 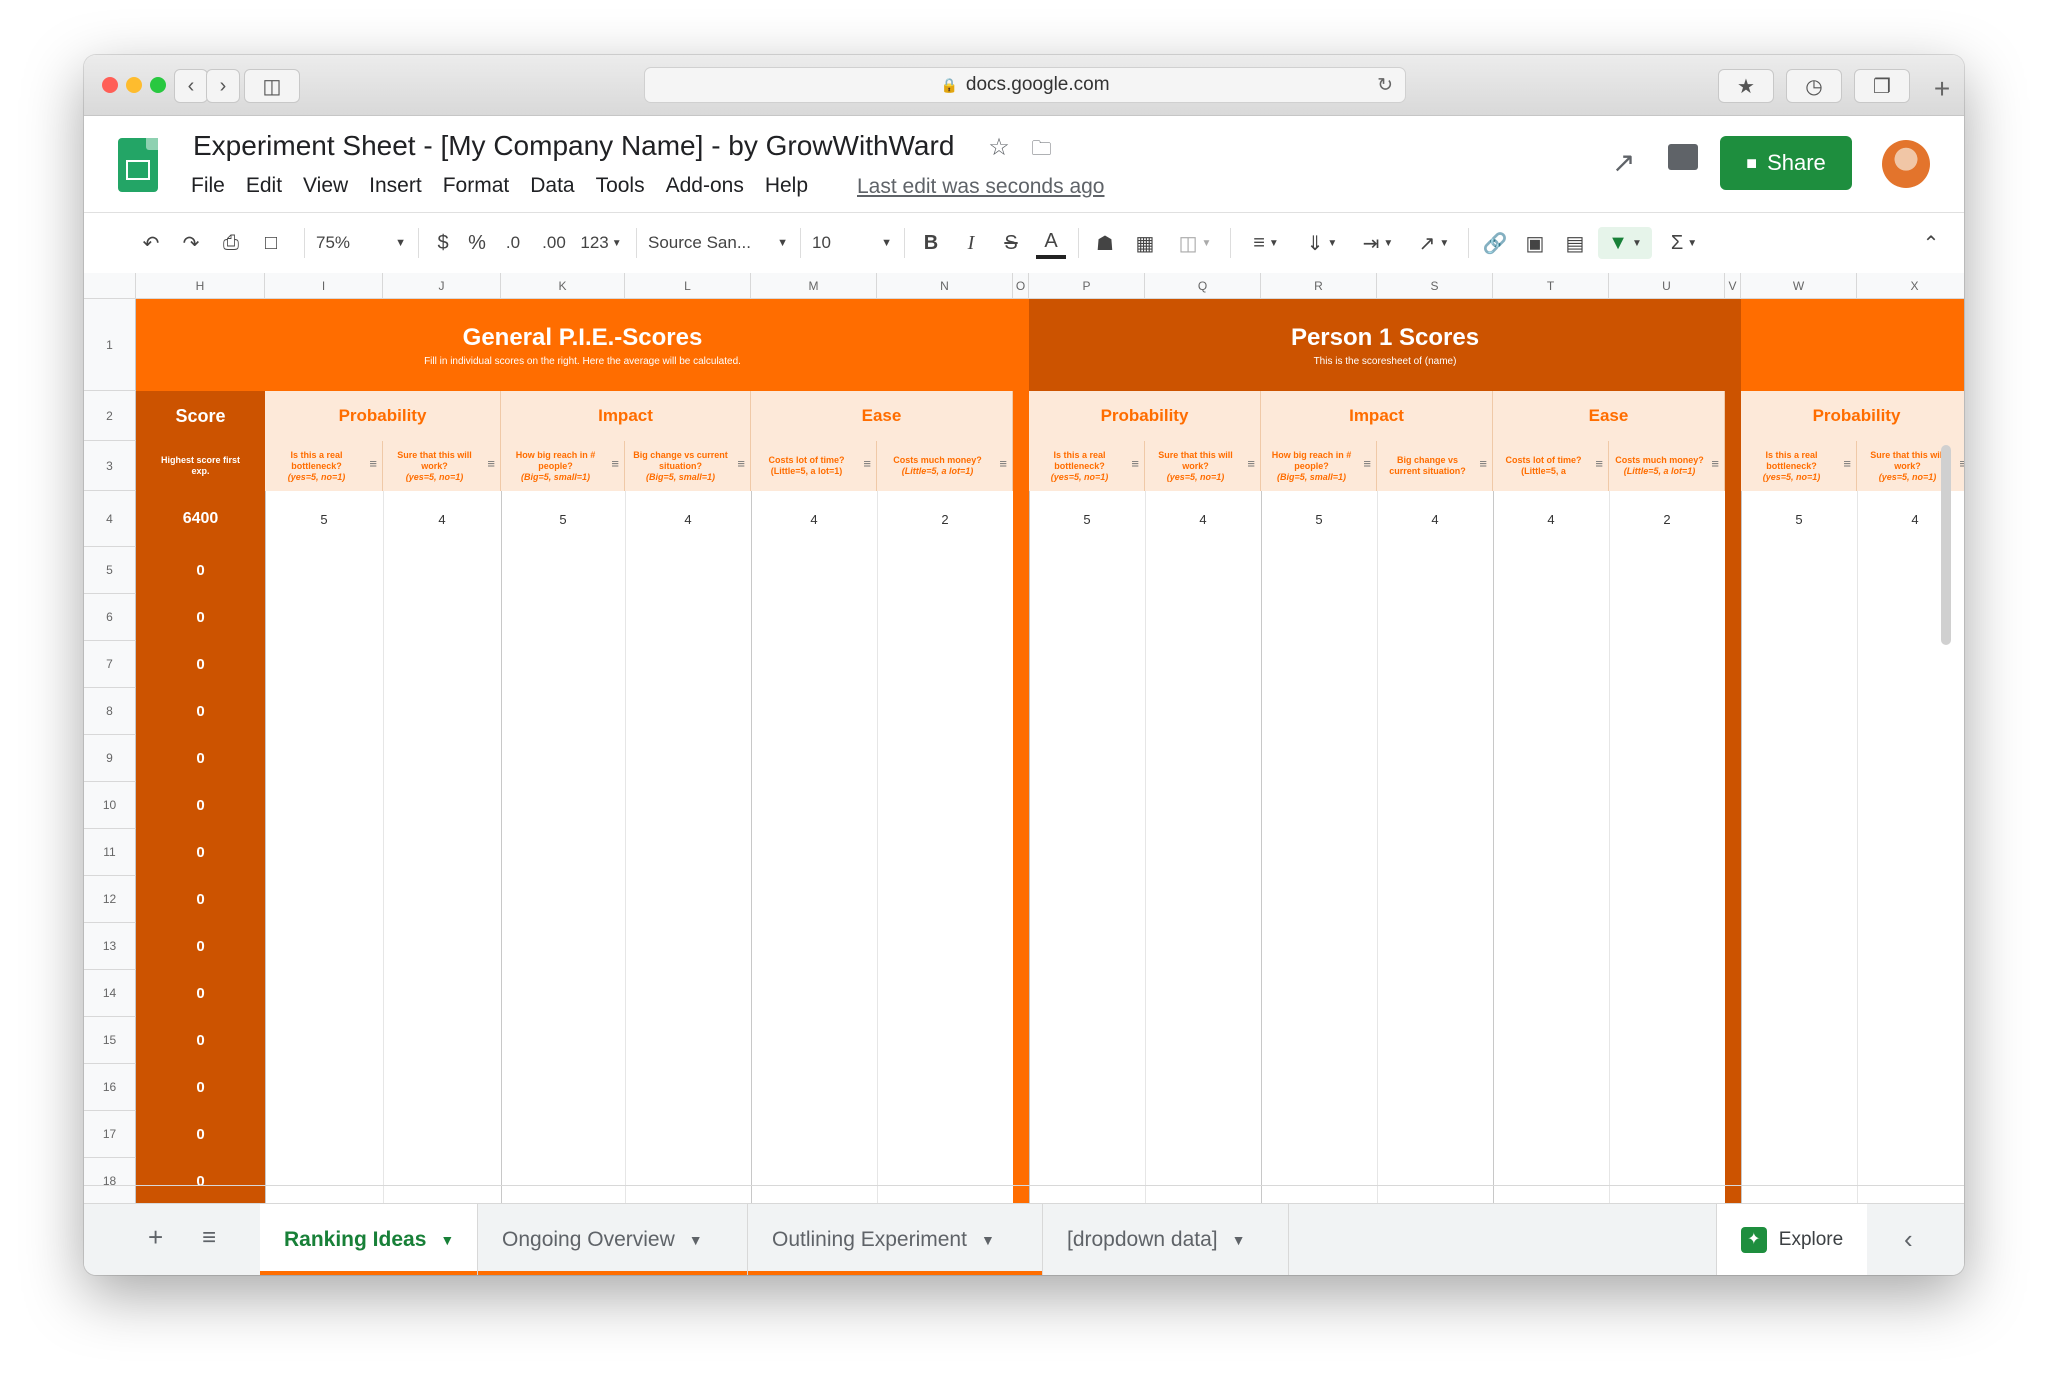 What do you see at coordinates (110, 1087) in the screenshot?
I see `row-header: 16` at bounding box center [110, 1087].